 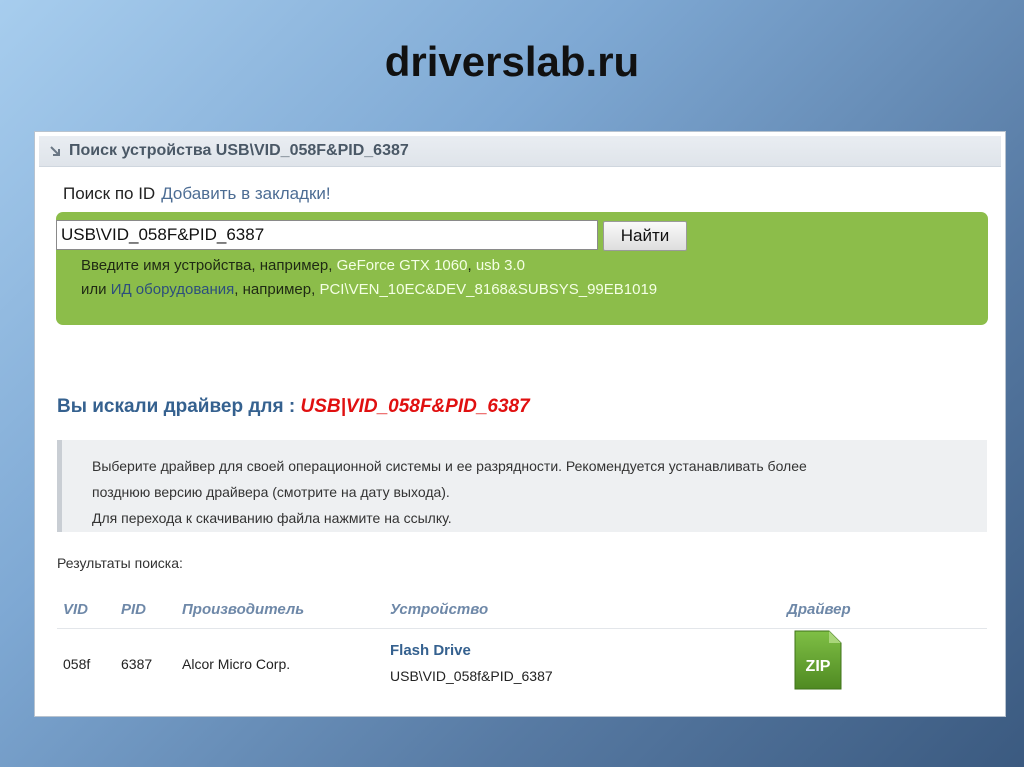 What do you see at coordinates (207, 265) in the screenshot?
I see `hint-line1-prefix: Введите имя устройства, например,` at bounding box center [207, 265].